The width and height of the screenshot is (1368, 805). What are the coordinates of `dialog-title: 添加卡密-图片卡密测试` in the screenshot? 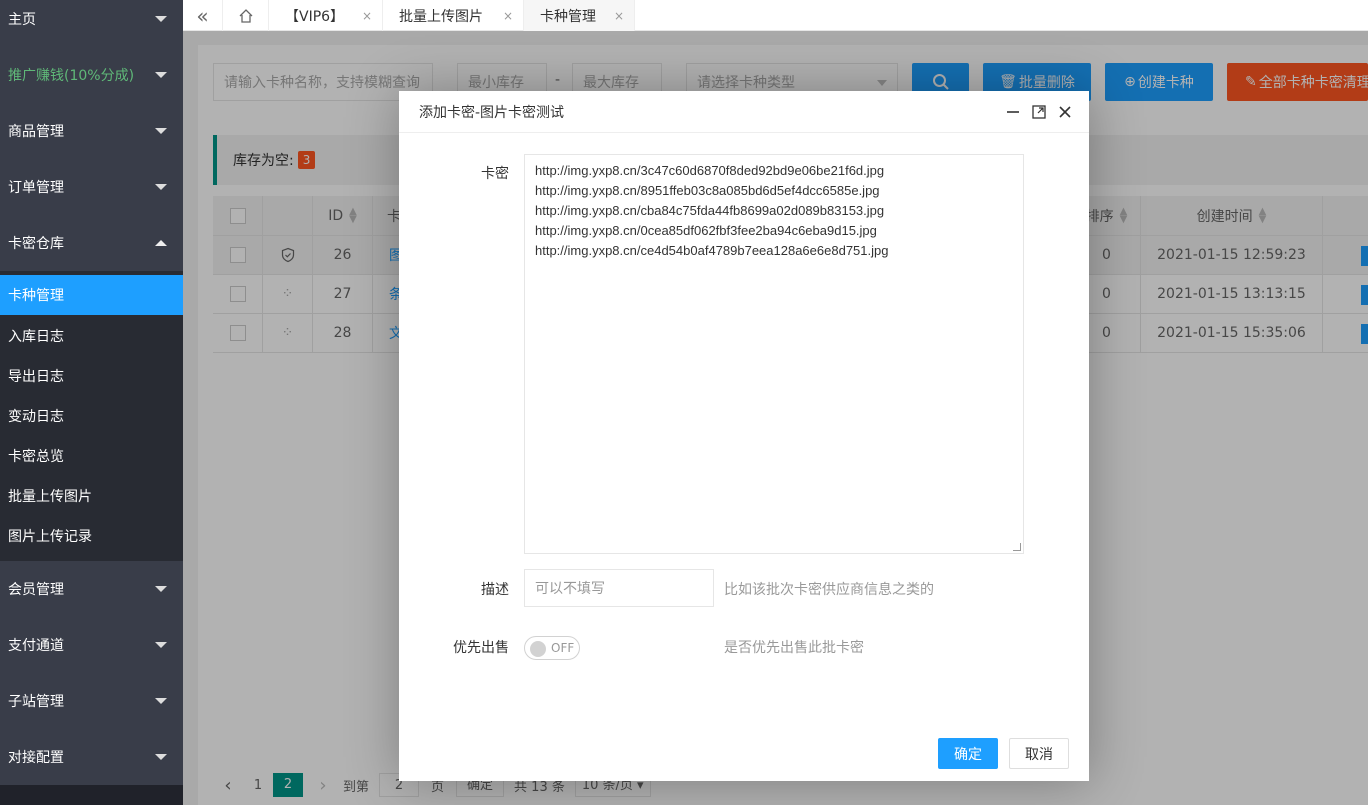 It's located at (492, 112).